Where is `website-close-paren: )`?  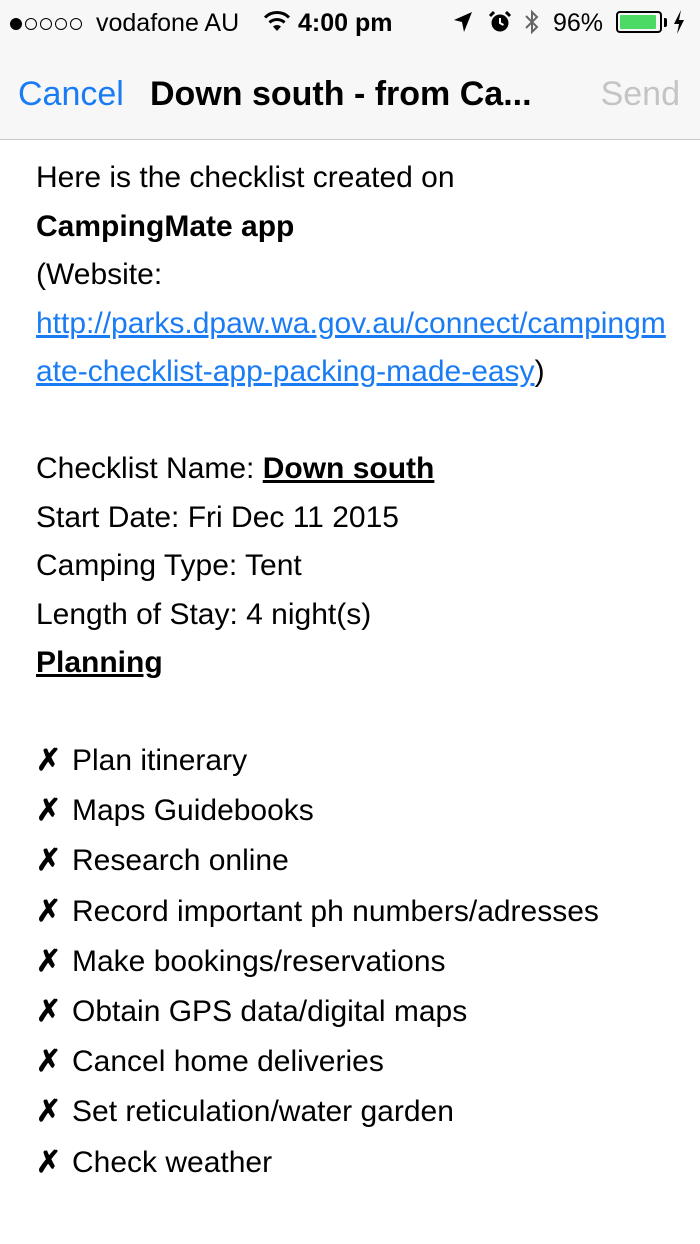 website-close-paren: ) is located at coordinates (539, 371).